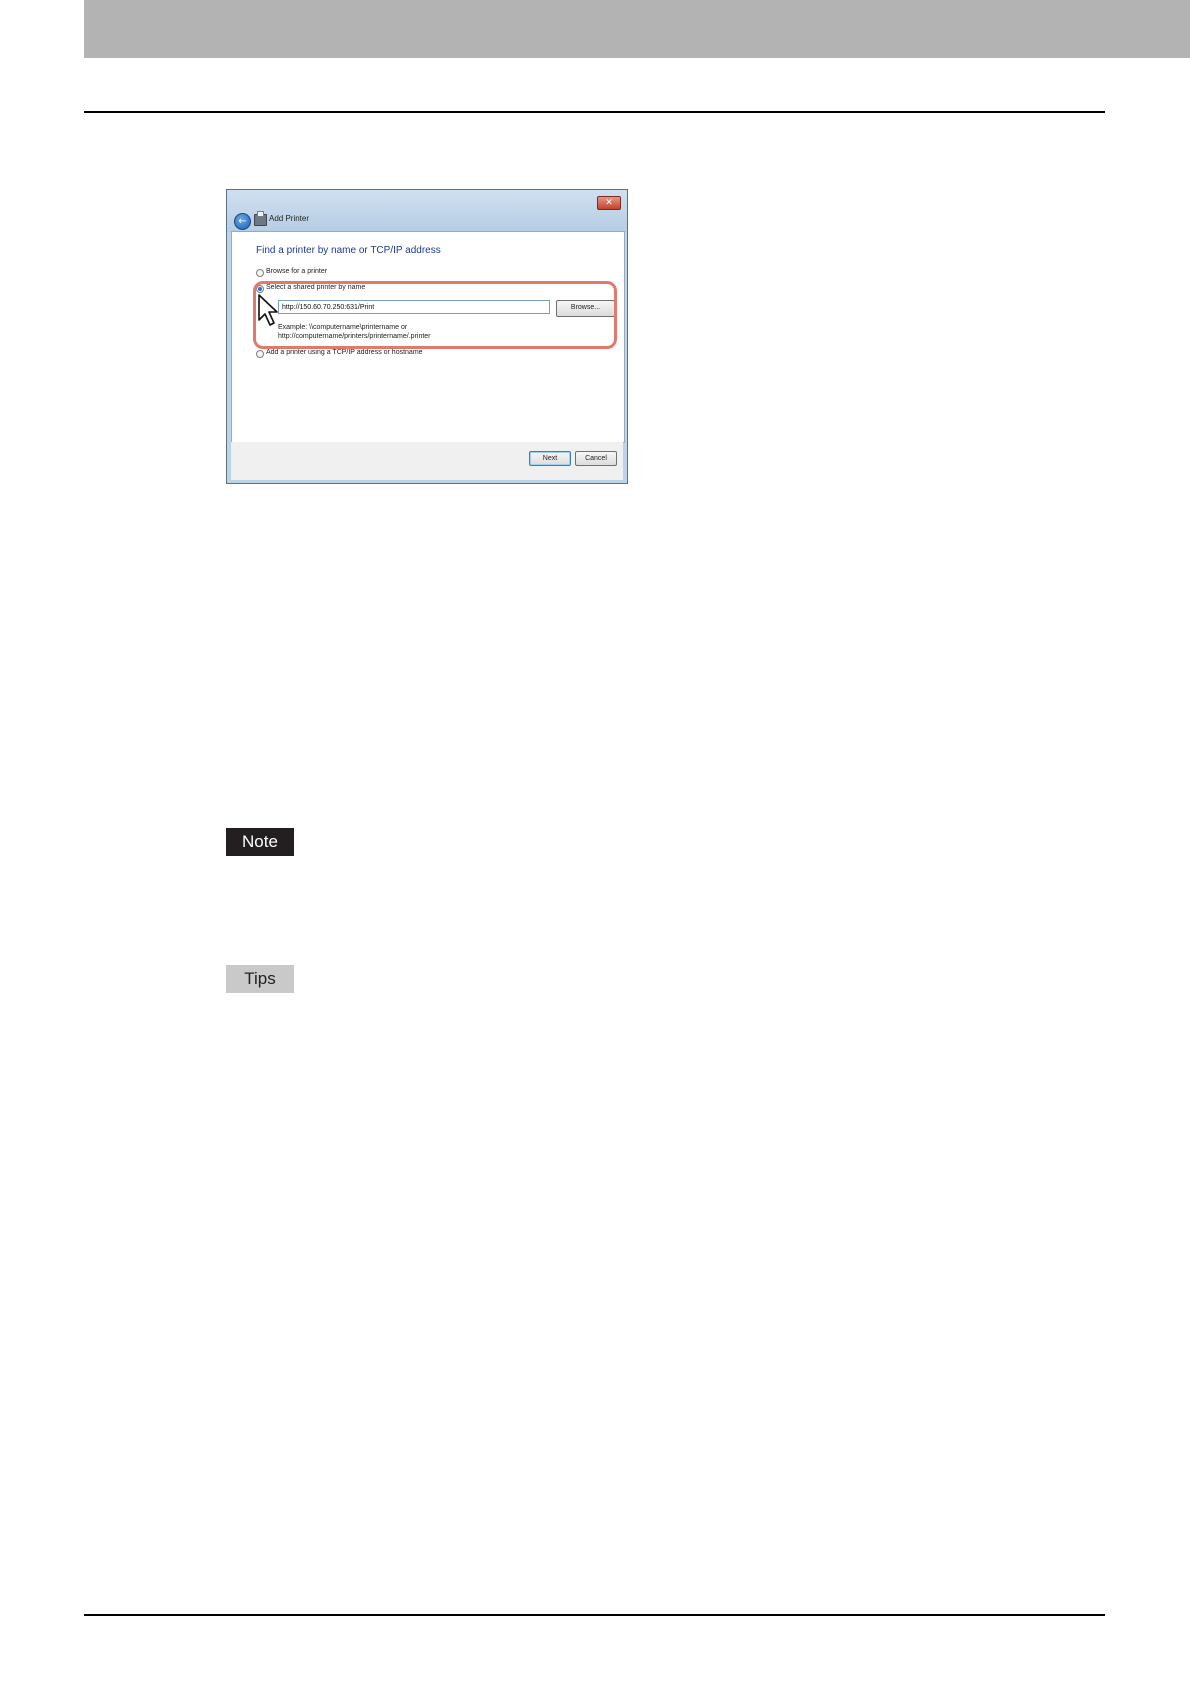 Image resolution: width=1190 pixels, height=1684 pixels. Describe the element at coordinates (427, 211) in the screenshot. I see `dialog-titlebar: ✕ ← Add Printer` at that location.